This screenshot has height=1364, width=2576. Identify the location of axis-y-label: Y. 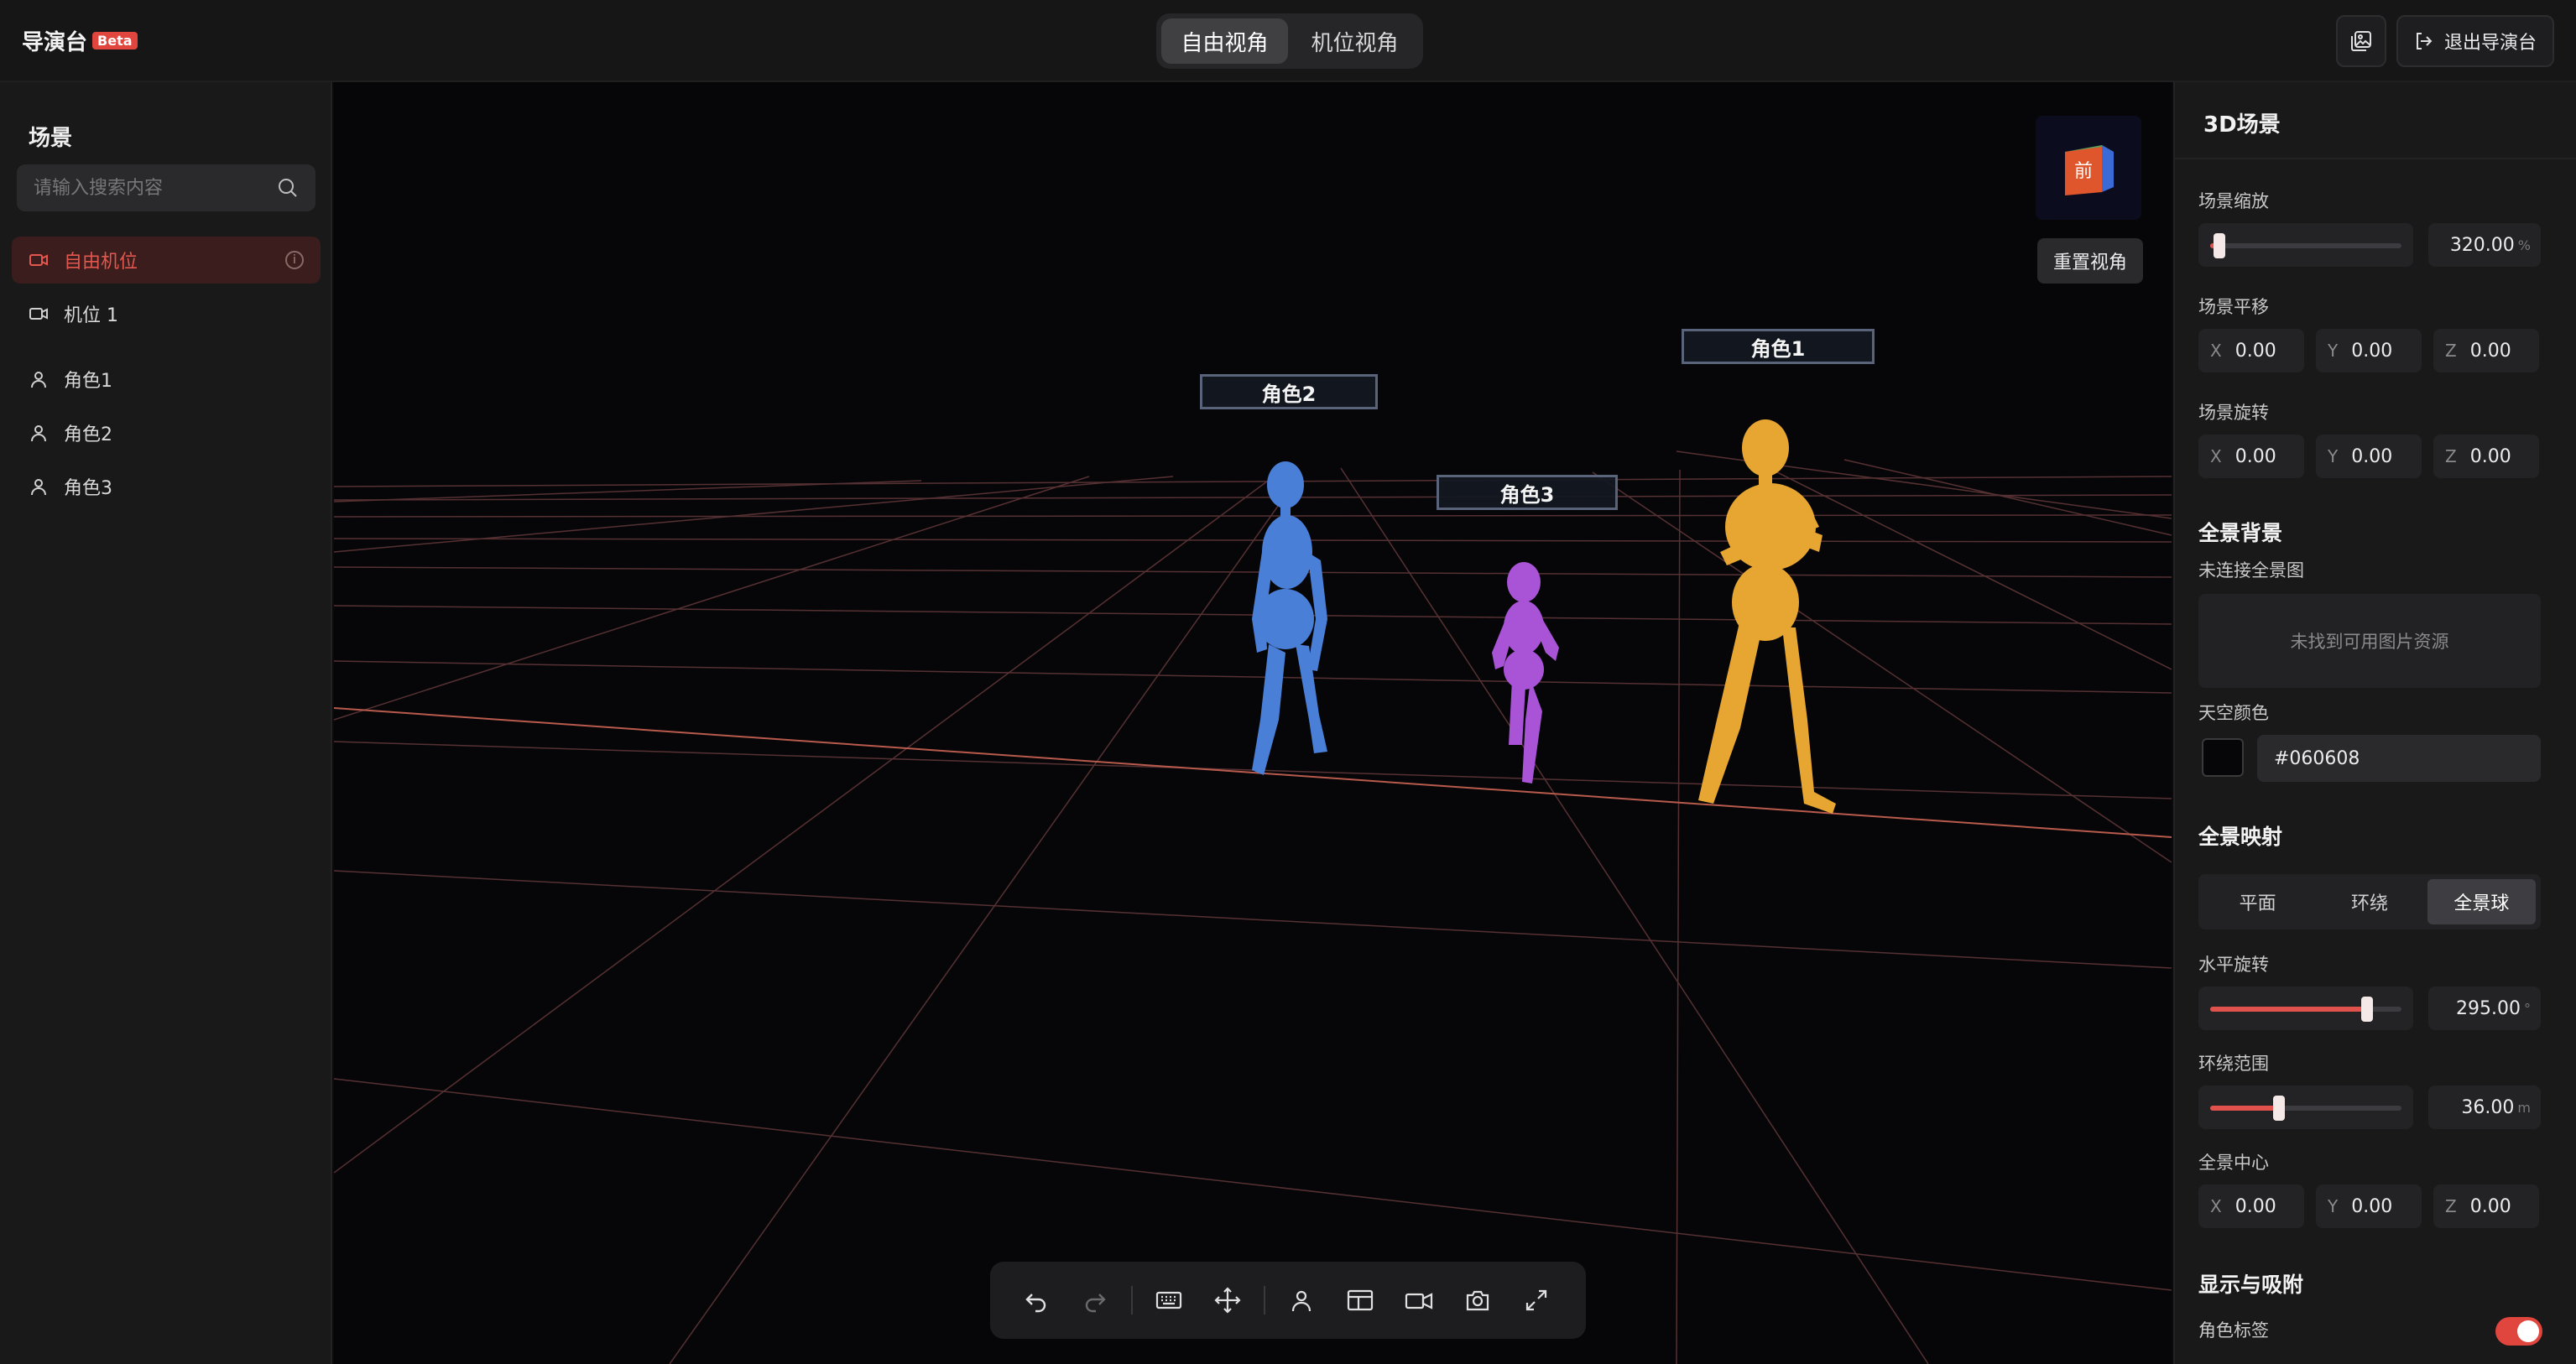
(2333, 351).